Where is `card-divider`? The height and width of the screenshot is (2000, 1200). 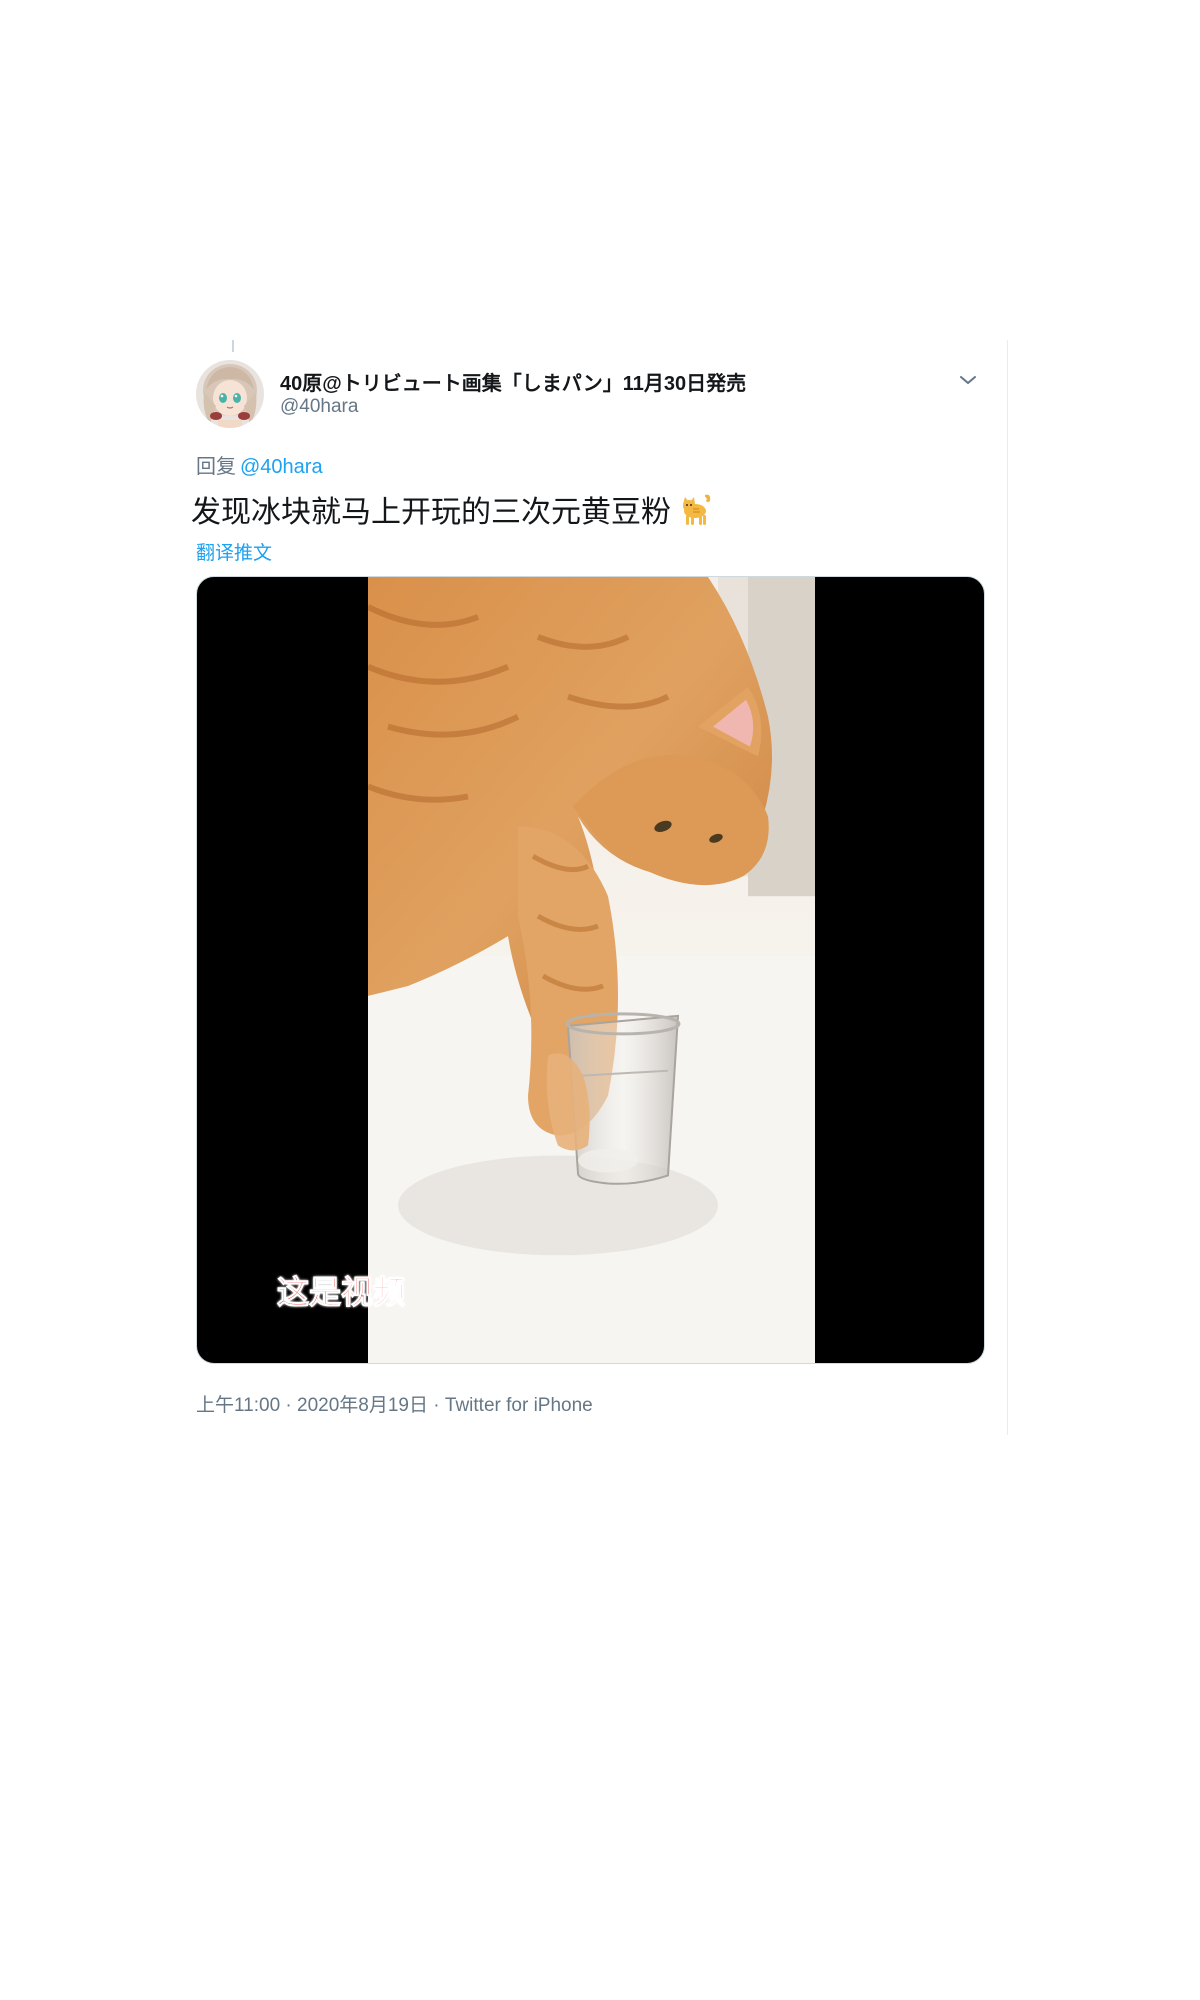 card-divider is located at coordinates (1007, 887).